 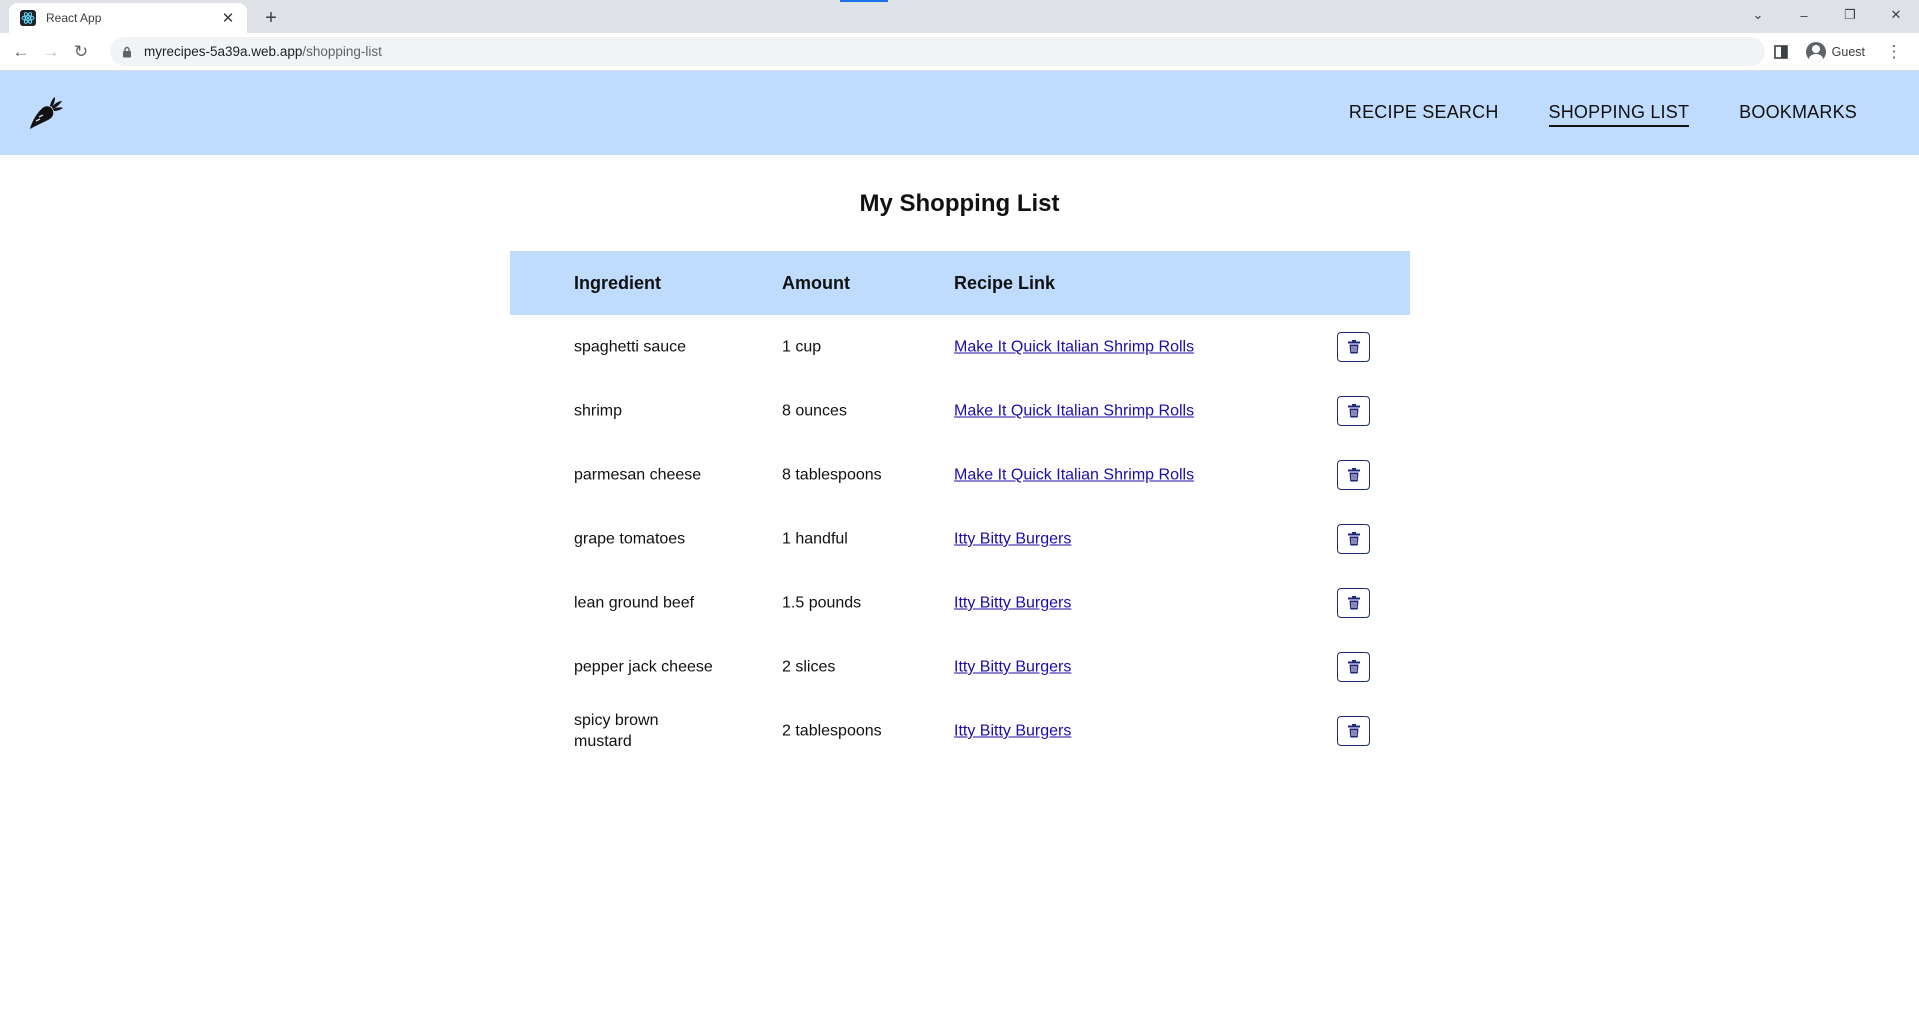 I want to click on browser-tabstrip: React App ✕ + ⌄ – ❐ ✕, so click(x=959, y=16).